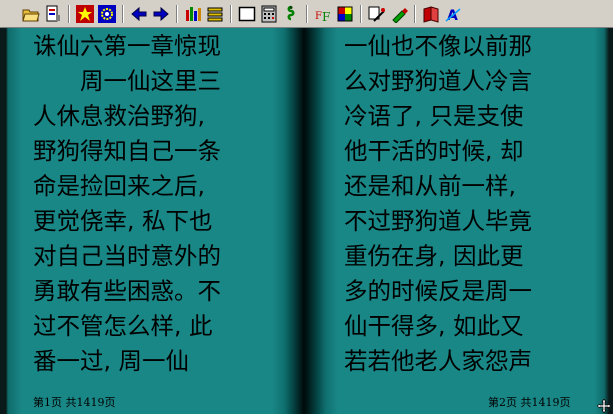 The height and width of the screenshot is (414, 613). What do you see at coordinates (434, 151) in the screenshot?
I see `text-line: 他干活的时候, 却` at bounding box center [434, 151].